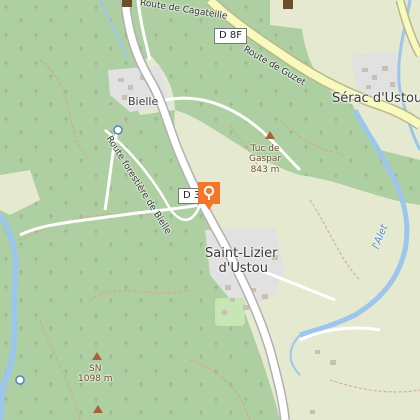  Describe the element at coordinates (209, 196) in the screenshot. I see `location-pin-icon` at that location.